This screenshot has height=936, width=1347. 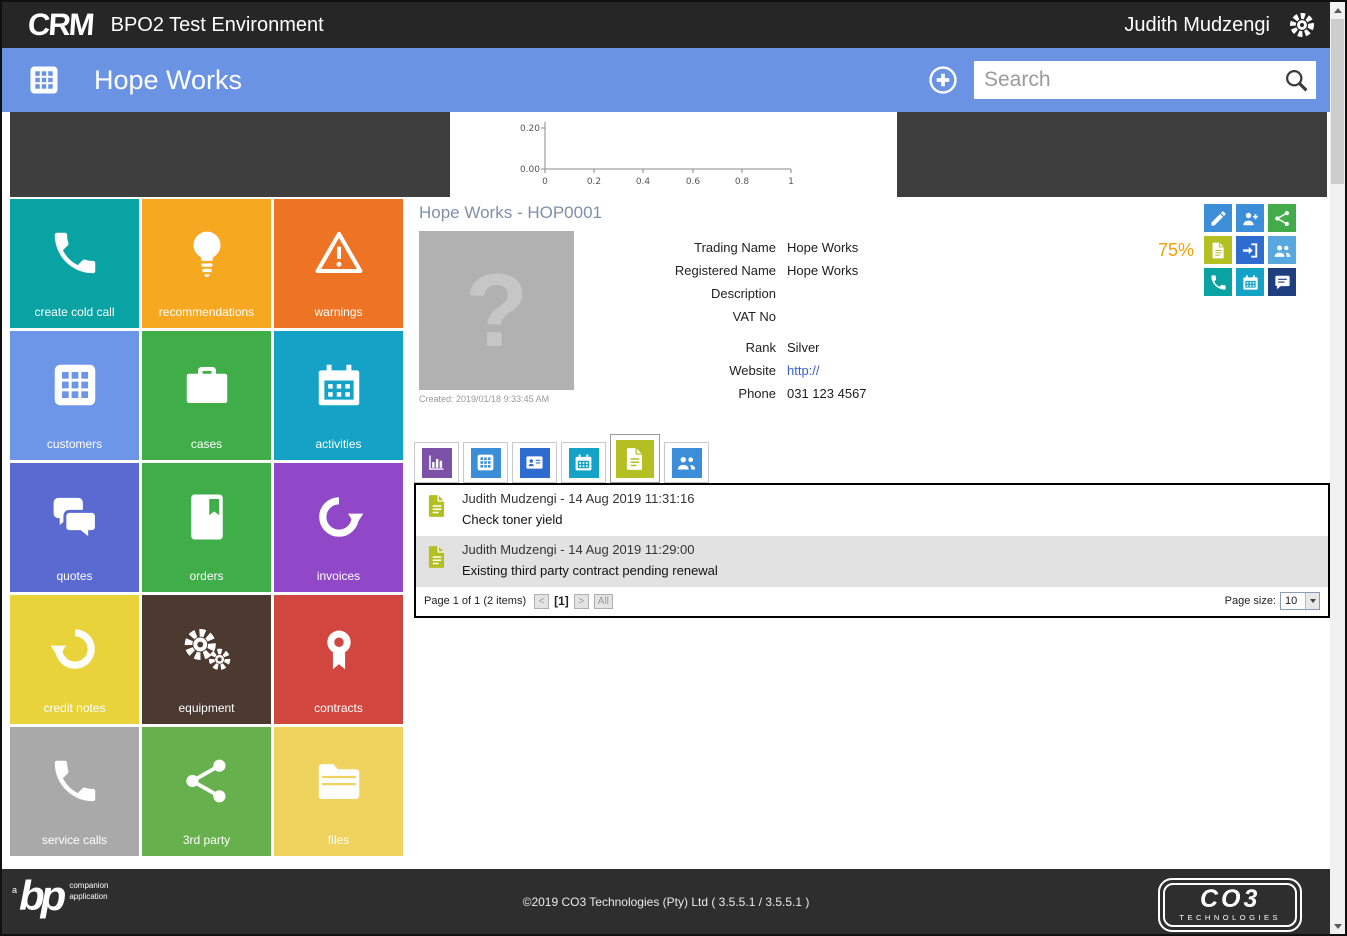 What do you see at coordinates (206, 395) in the screenshot?
I see `tile-cases: cases` at bounding box center [206, 395].